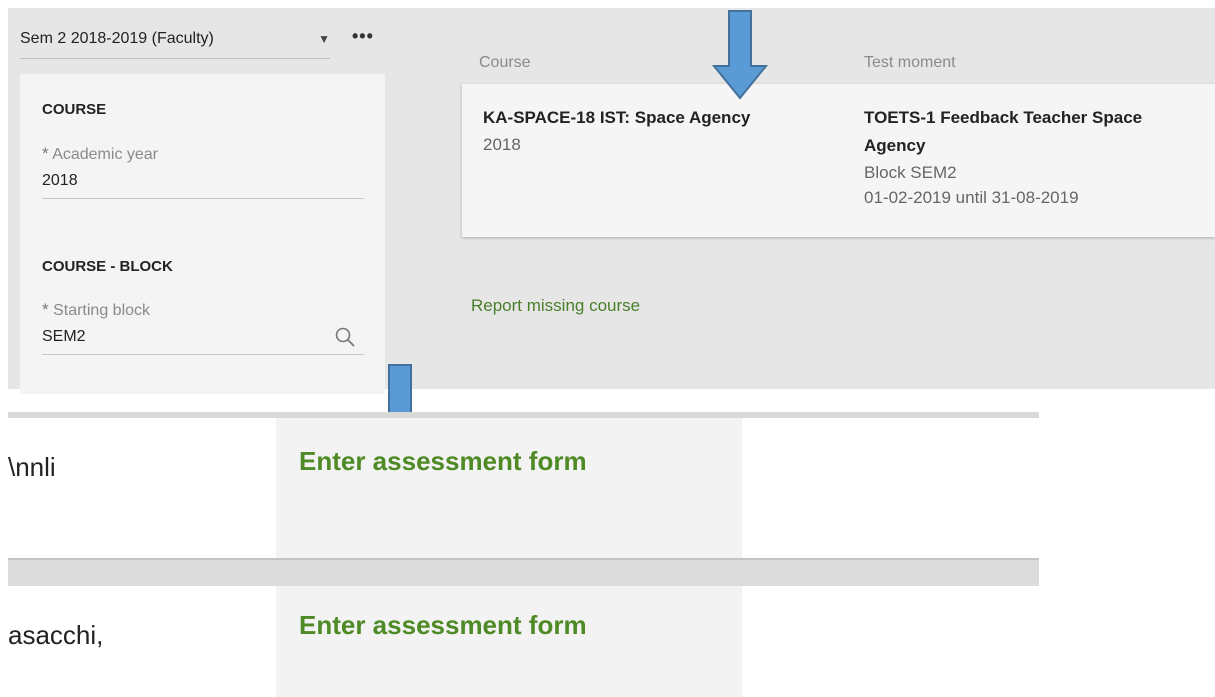  Describe the element at coordinates (971, 197) in the screenshot. I see `test-moment-period: 01-02-2019 until 31-08-2019` at that location.